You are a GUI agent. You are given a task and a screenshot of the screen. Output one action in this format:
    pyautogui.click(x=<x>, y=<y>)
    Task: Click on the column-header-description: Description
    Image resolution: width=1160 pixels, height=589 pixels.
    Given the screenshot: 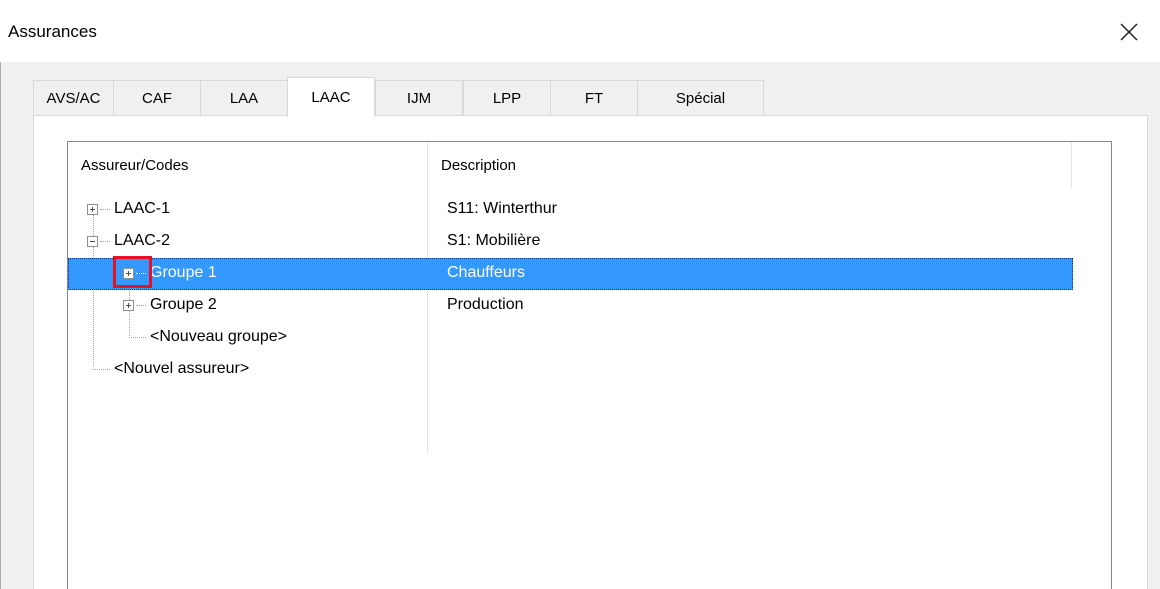 What is the action you would take?
    pyautogui.click(x=750, y=165)
    